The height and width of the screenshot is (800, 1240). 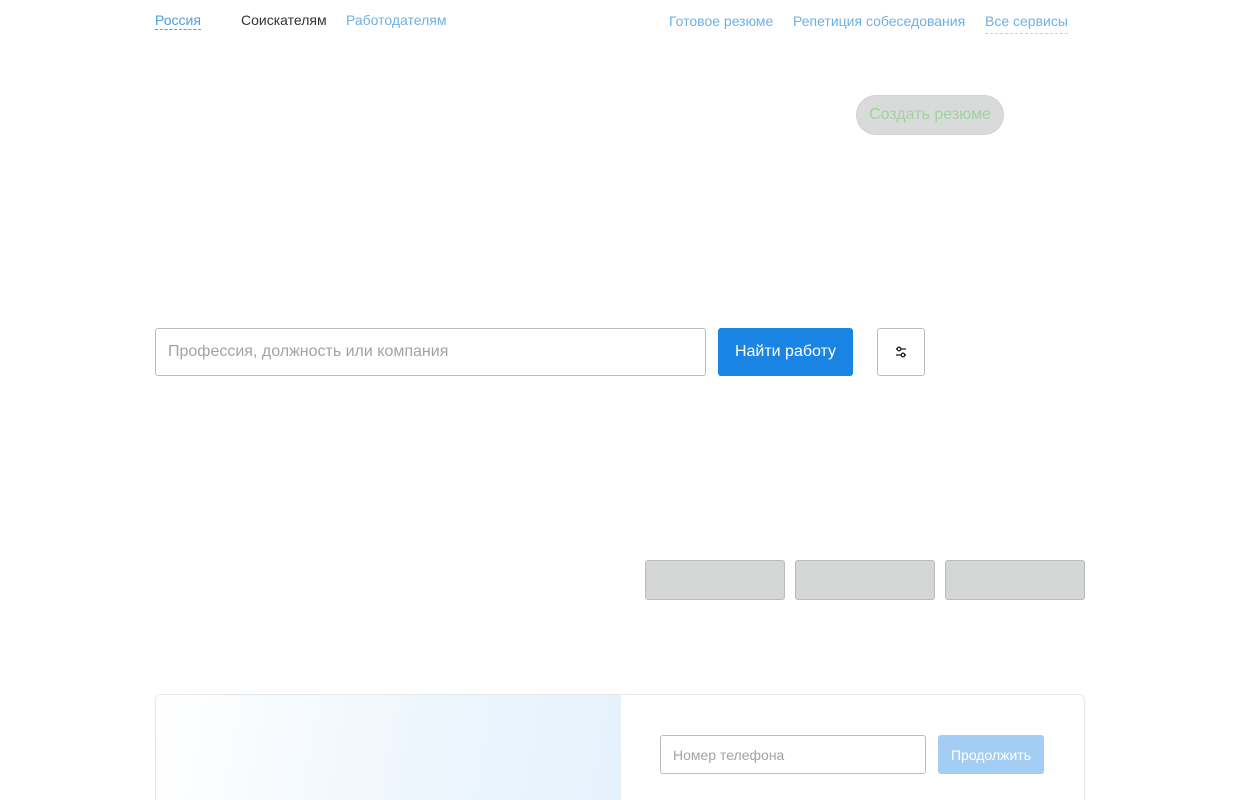 What do you see at coordinates (785, 352) in the screenshot?
I see `find-job-button: Найти работу` at bounding box center [785, 352].